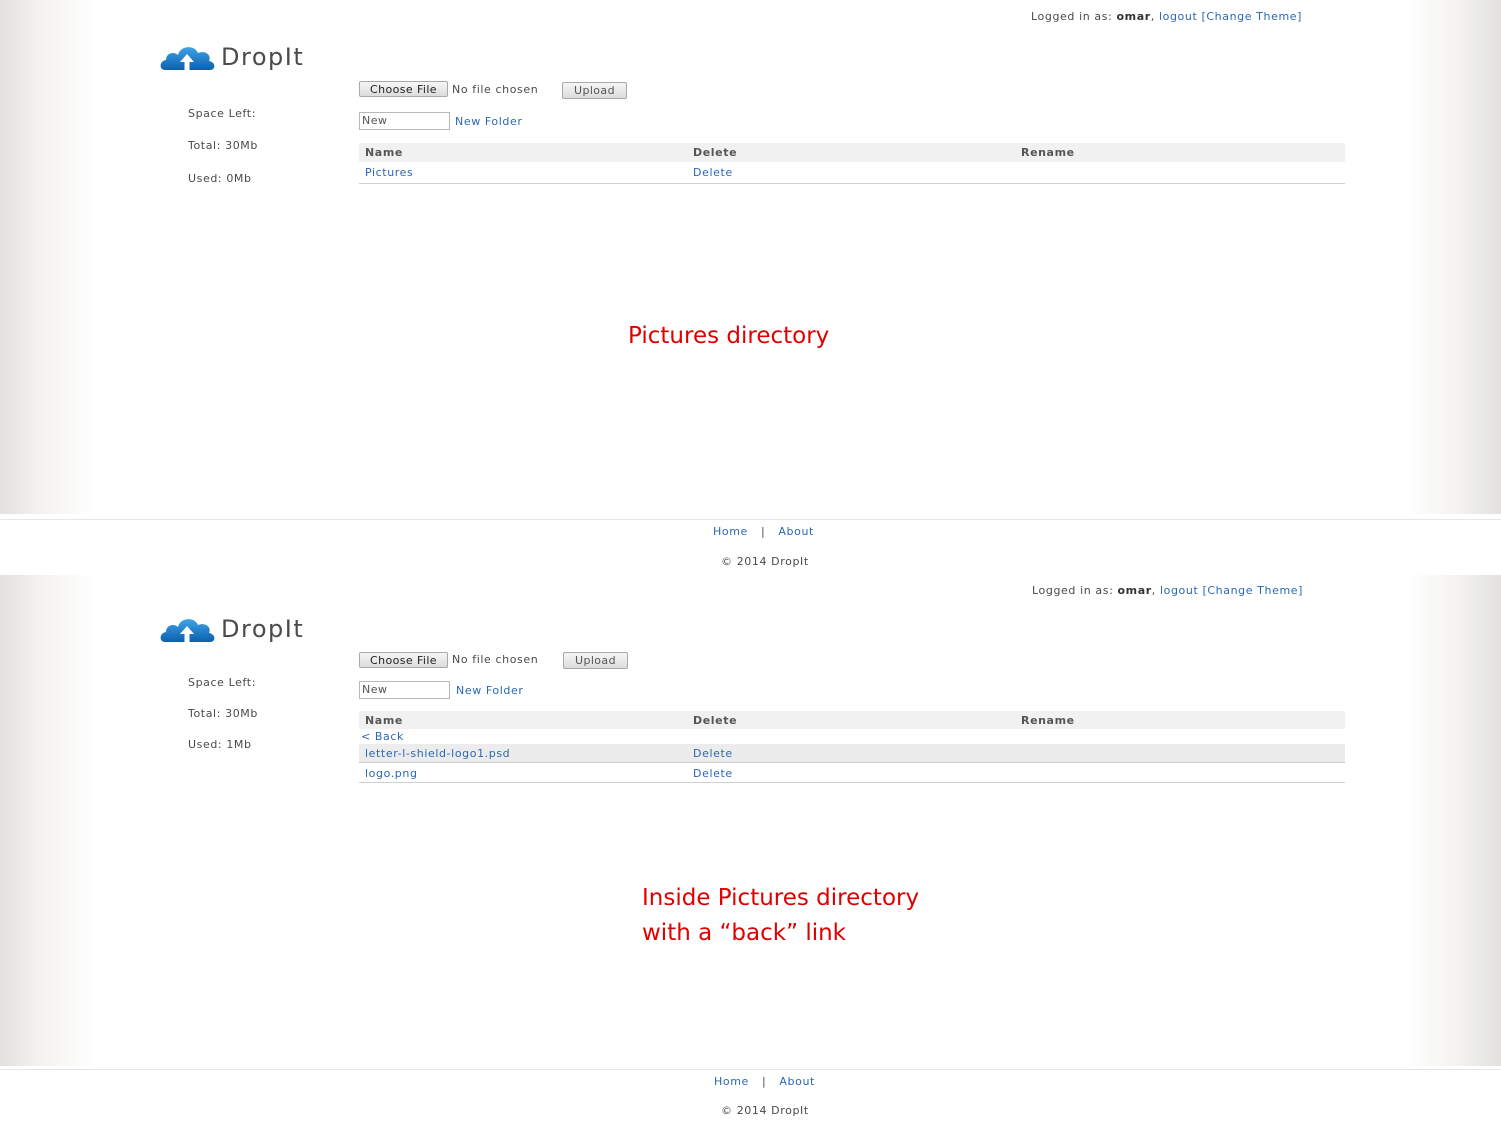  Describe the element at coordinates (220, 744) in the screenshot. I see `used-space: Used: 1Mb` at that location.